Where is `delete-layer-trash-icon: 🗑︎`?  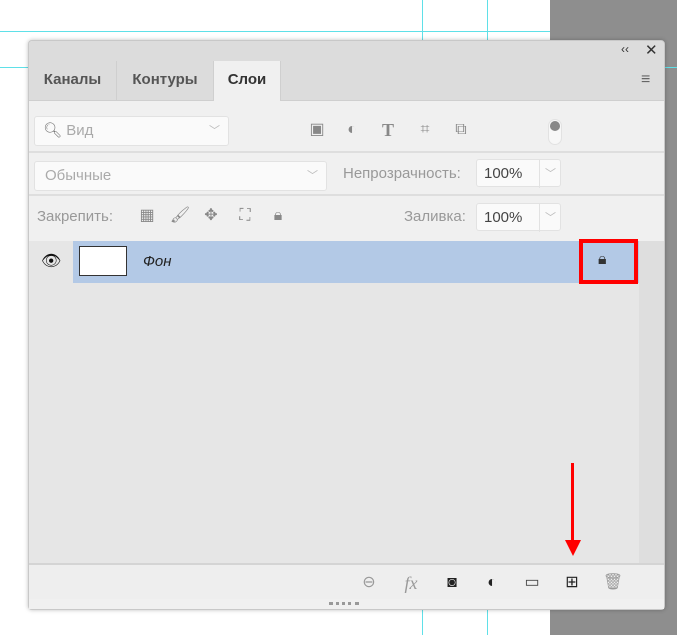 delete-layer-trash-icon: 🗑︎ is located at coordinates (613, 583).